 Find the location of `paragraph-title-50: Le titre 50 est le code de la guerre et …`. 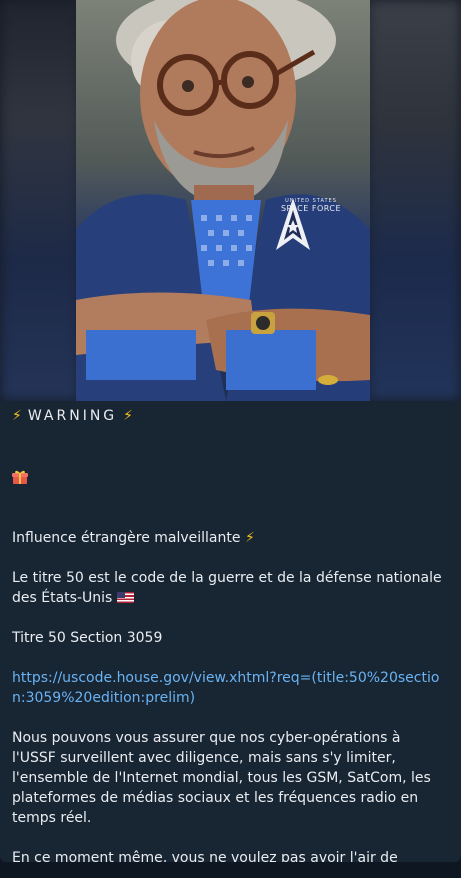

paragraph-title-50: Le titre 50 est le code de la guerre et … is located at coordinates (229, 588).